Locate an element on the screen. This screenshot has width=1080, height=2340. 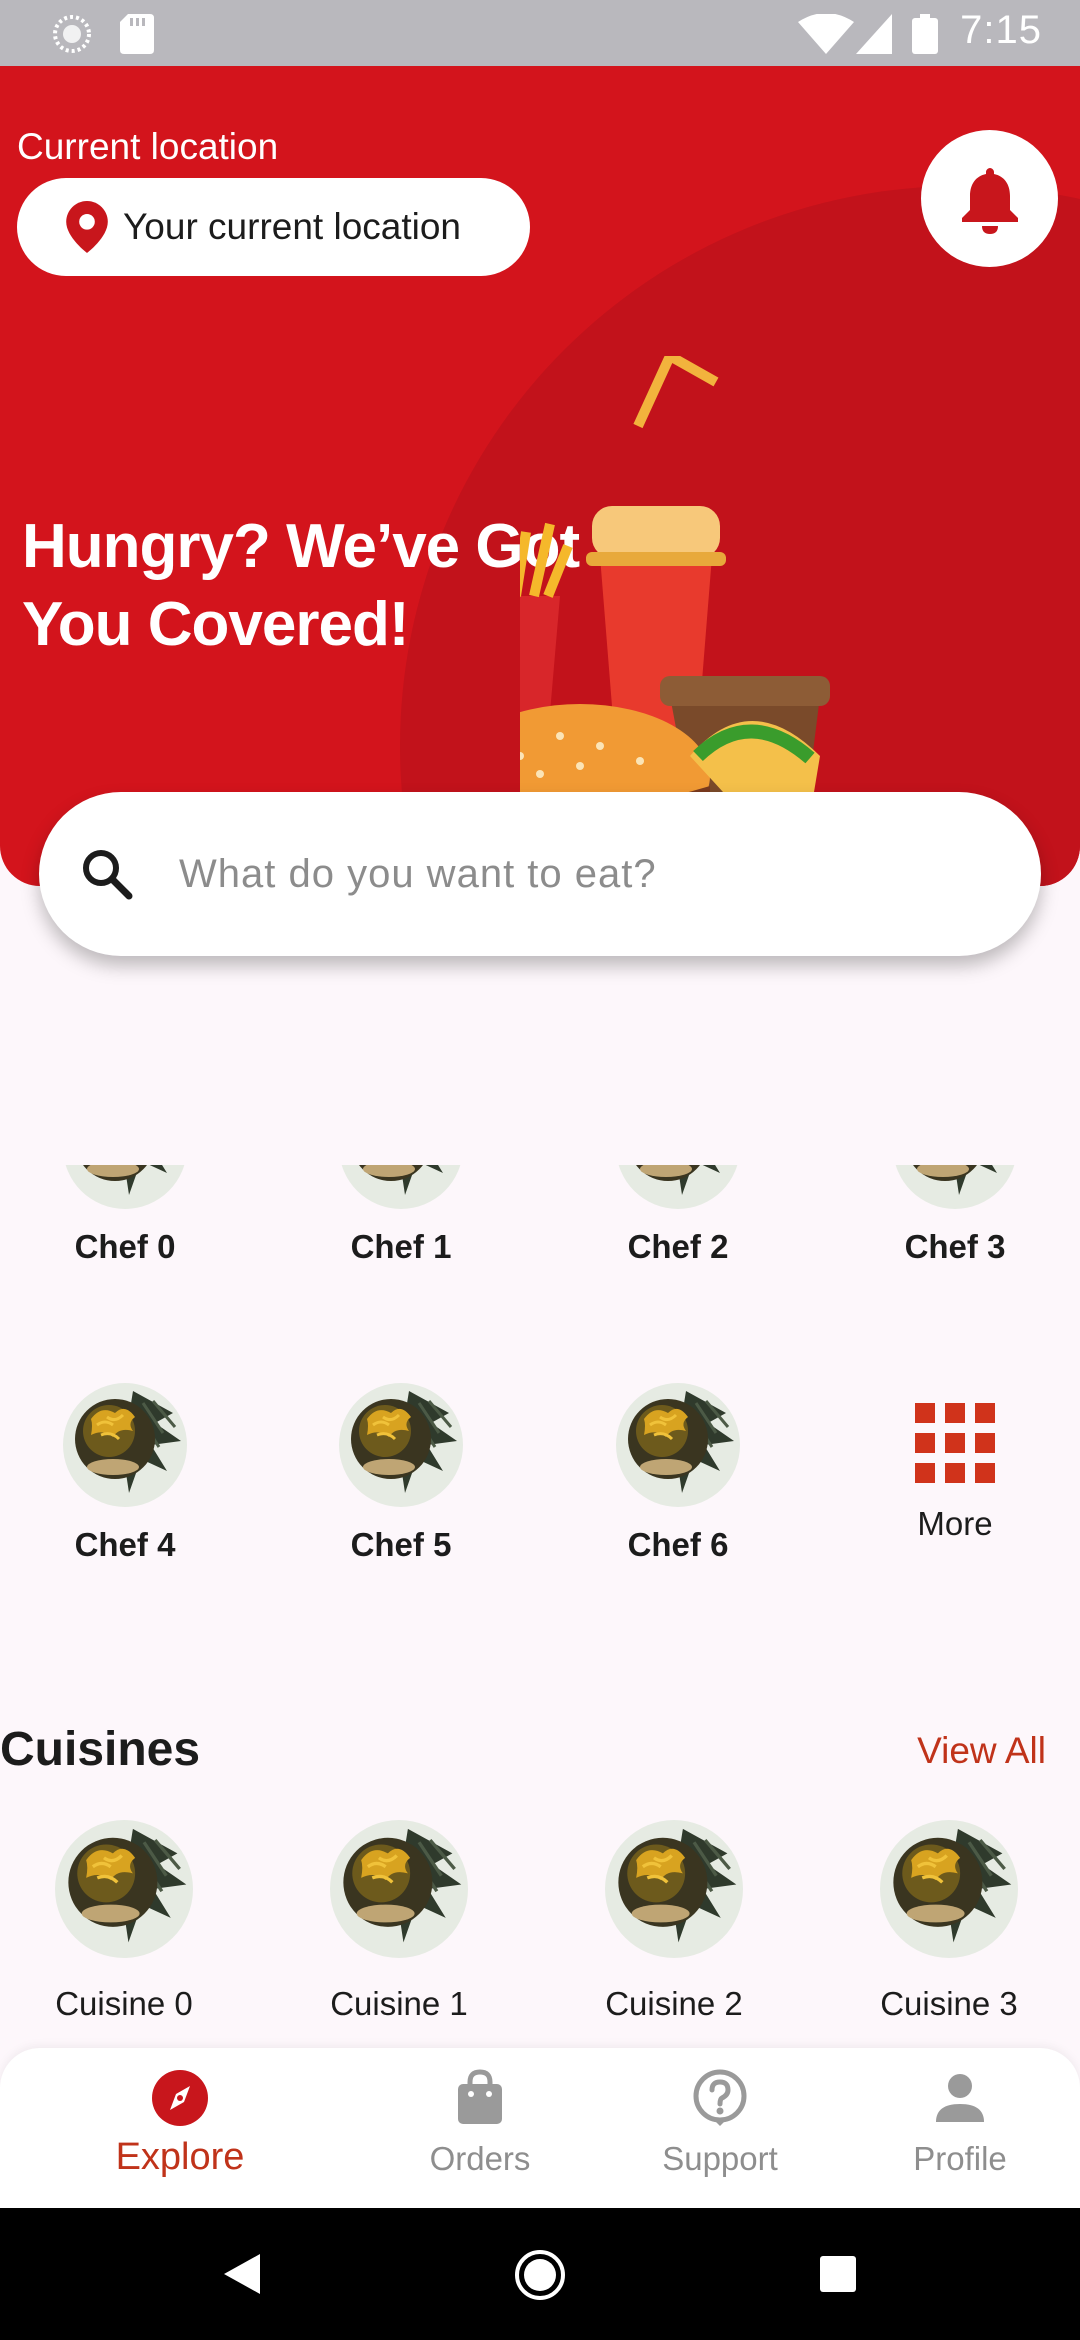
chef-item: Chef 2 is located at coordinates (678, 1215).